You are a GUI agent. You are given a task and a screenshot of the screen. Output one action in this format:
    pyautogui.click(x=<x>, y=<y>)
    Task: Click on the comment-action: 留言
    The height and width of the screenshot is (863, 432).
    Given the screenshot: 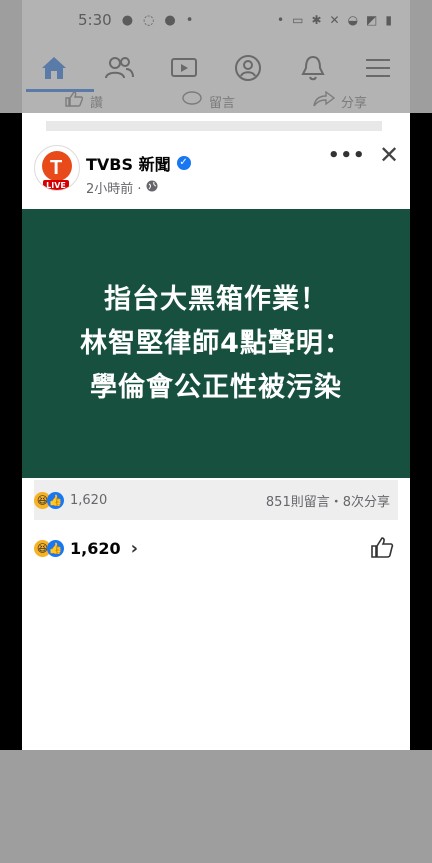 What is the action you would take?
    pyautogui.click(x=208, y=101)
    